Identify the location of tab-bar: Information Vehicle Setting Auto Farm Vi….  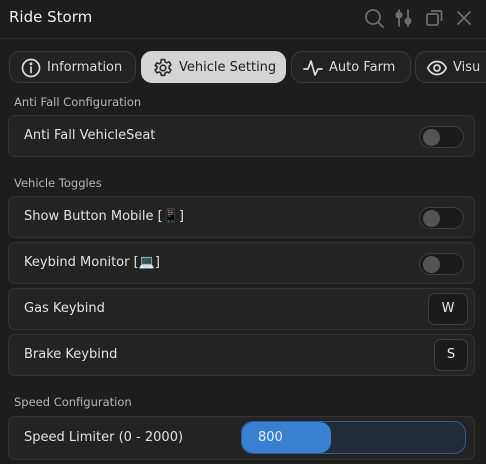
(243, 67).